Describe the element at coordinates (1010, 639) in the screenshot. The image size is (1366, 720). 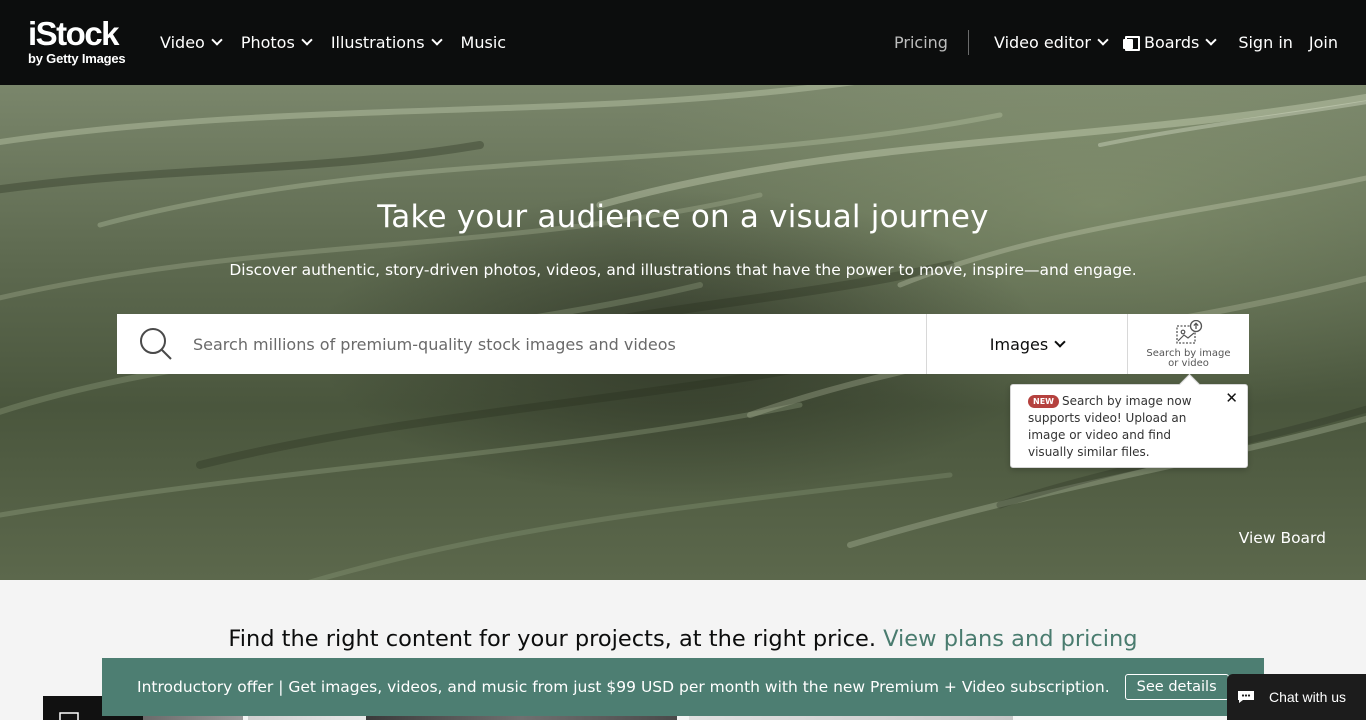
I see `view-plans-link: View plans and pricing` at that location.